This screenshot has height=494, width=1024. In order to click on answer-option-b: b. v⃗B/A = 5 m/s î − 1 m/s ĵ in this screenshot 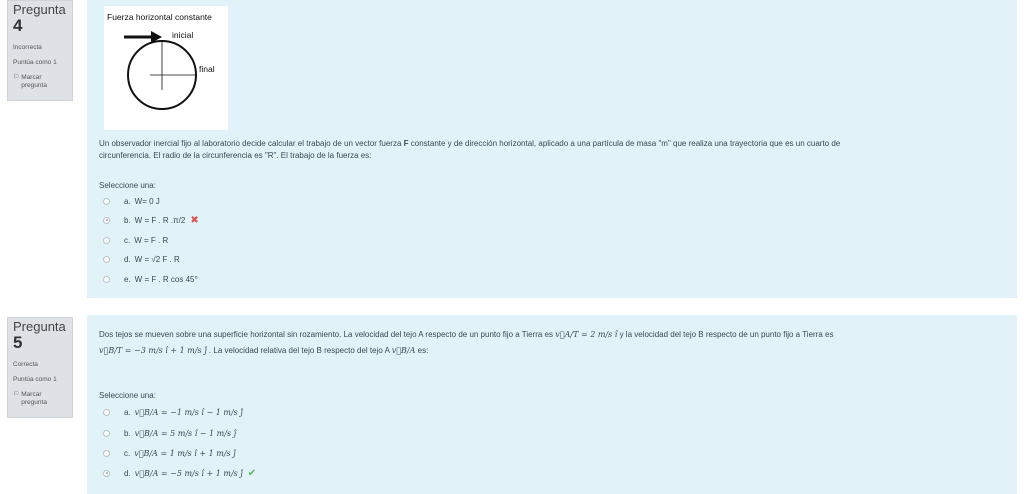, I will do `click(169, 433)`.